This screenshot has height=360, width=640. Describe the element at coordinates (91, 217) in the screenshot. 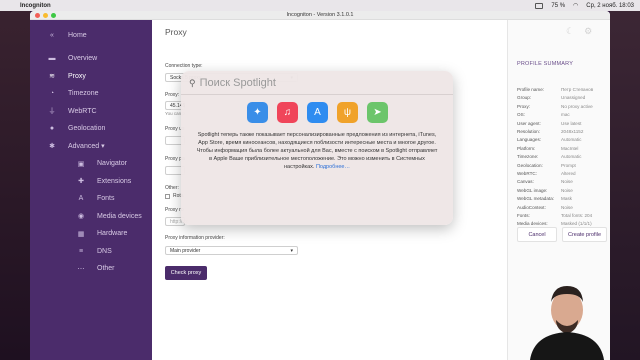

I see `sidebar-item-media-devices: ◉ Media devices` at that location.